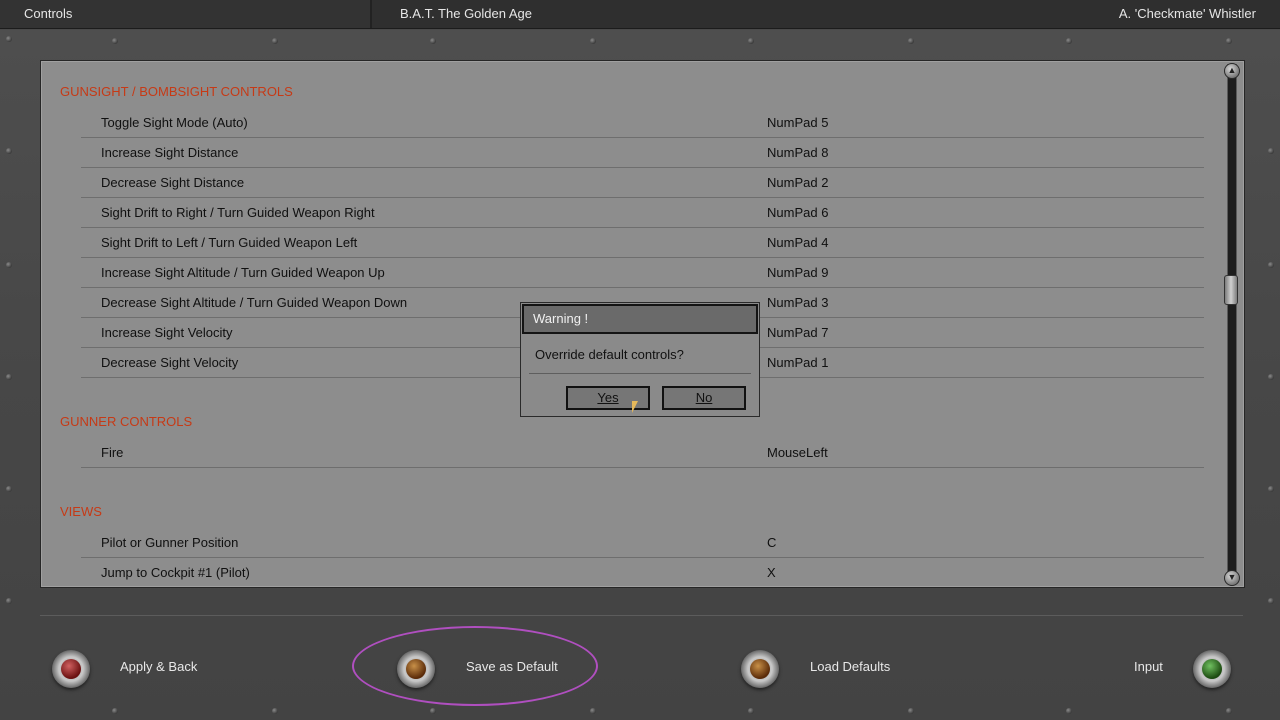 The width and height of the screenshot is (1280, 720). I want to click on scroll-down-button: ▼, so click(1232, 578).